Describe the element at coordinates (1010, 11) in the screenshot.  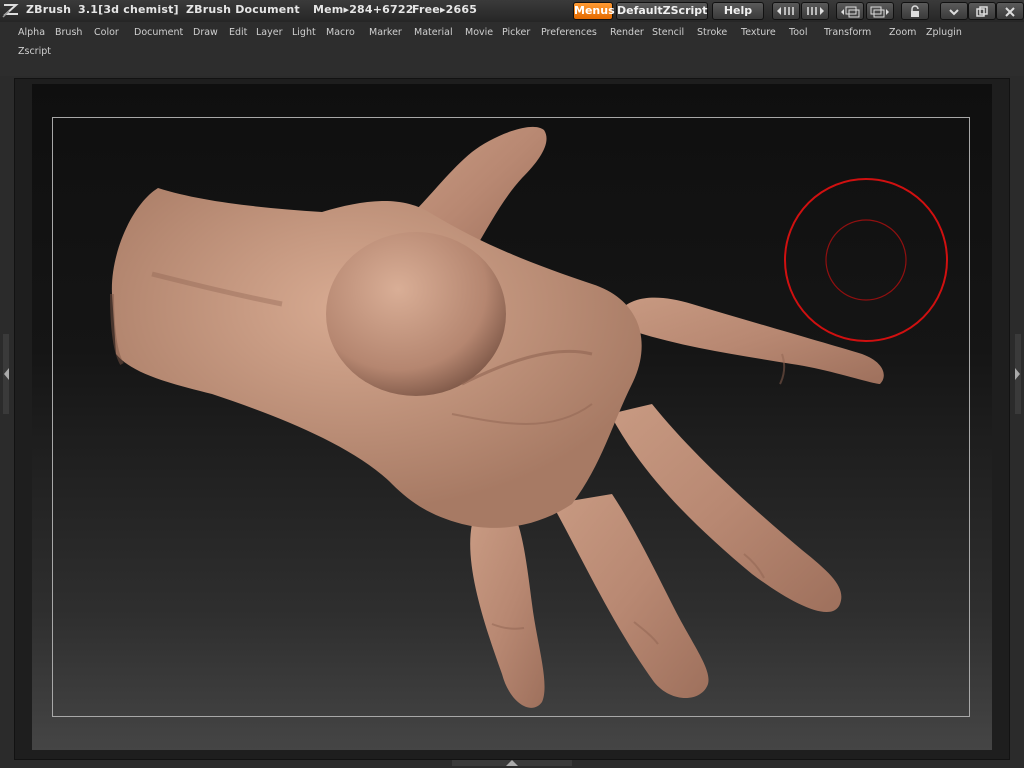
I see `close-icon` at that location.